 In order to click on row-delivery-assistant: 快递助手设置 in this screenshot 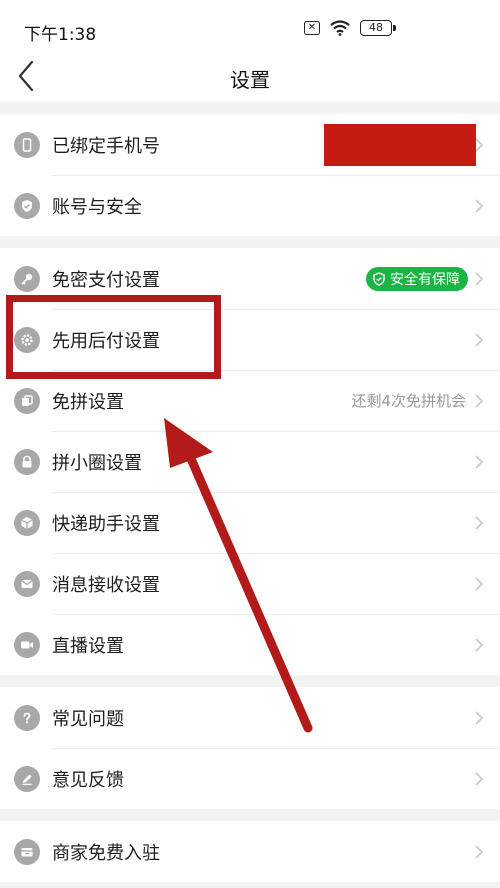, I will do `click(250, 522)`.